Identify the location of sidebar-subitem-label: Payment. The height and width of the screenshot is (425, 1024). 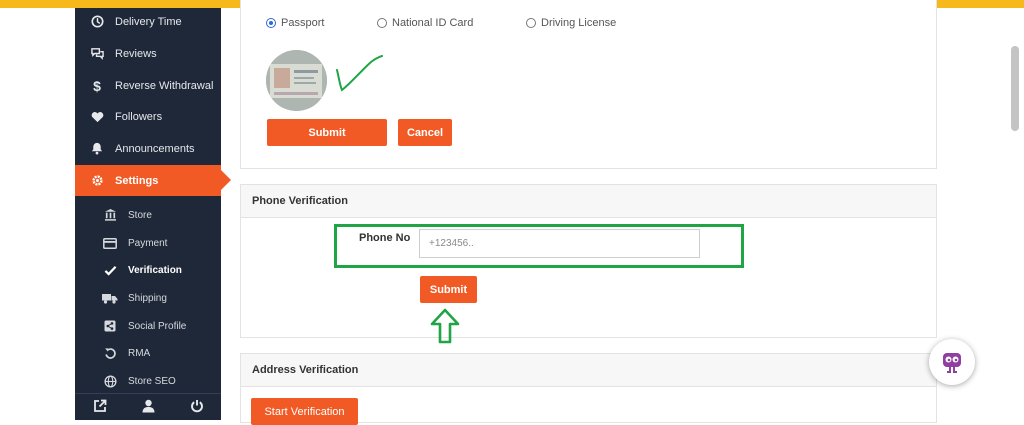
(148, 243).